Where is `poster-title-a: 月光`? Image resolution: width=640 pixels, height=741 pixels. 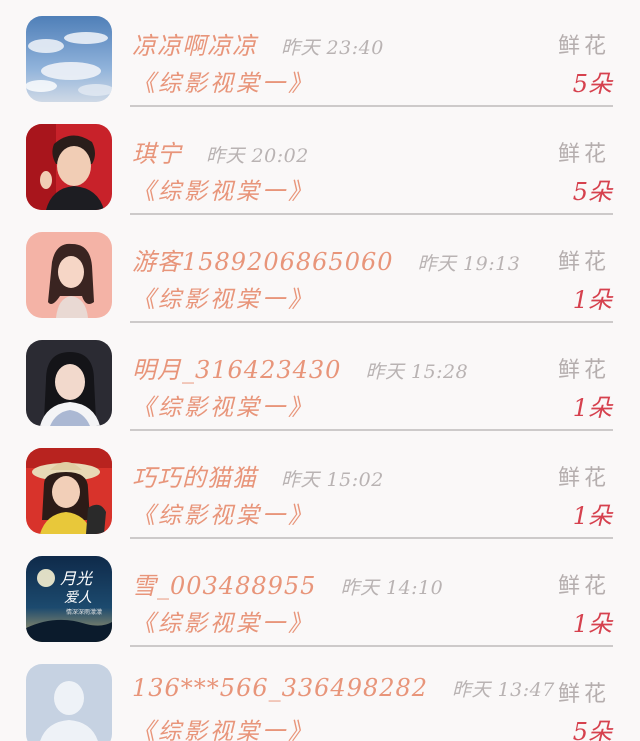
poster-title-a: 月光 is located at coordinates (77, 578).